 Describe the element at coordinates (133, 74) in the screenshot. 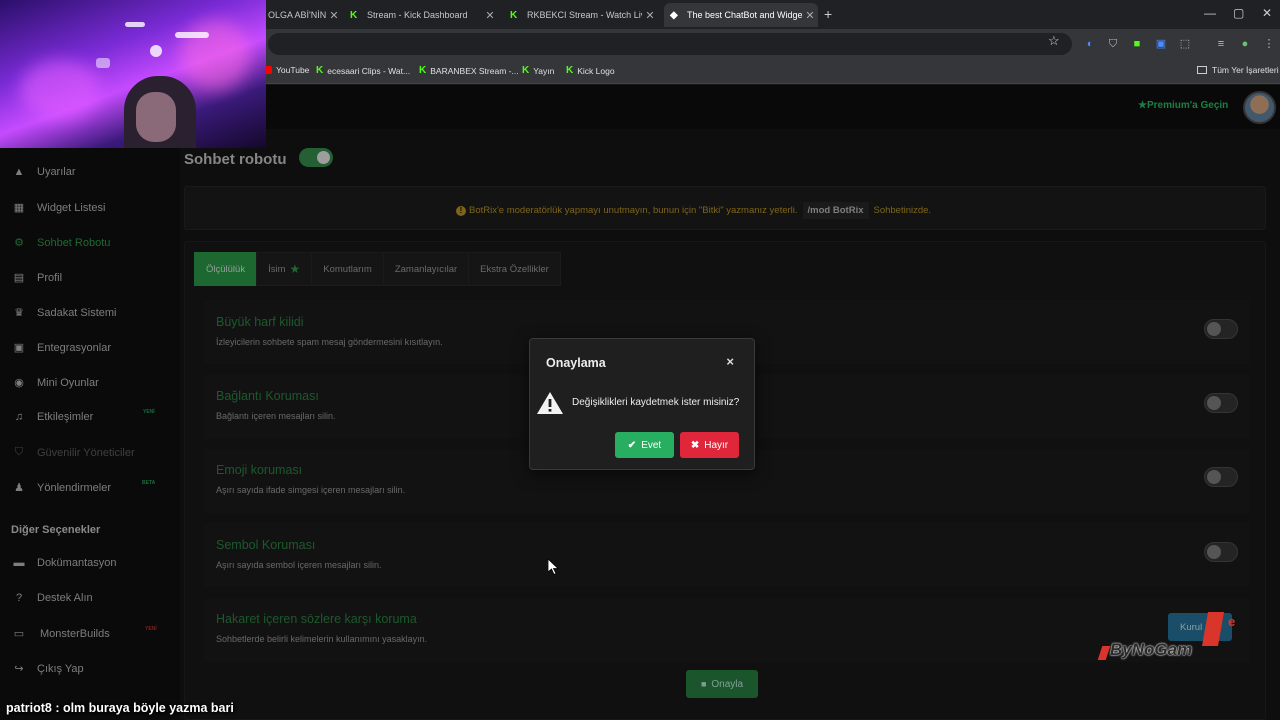

I see `webcam-overlay` at that location.